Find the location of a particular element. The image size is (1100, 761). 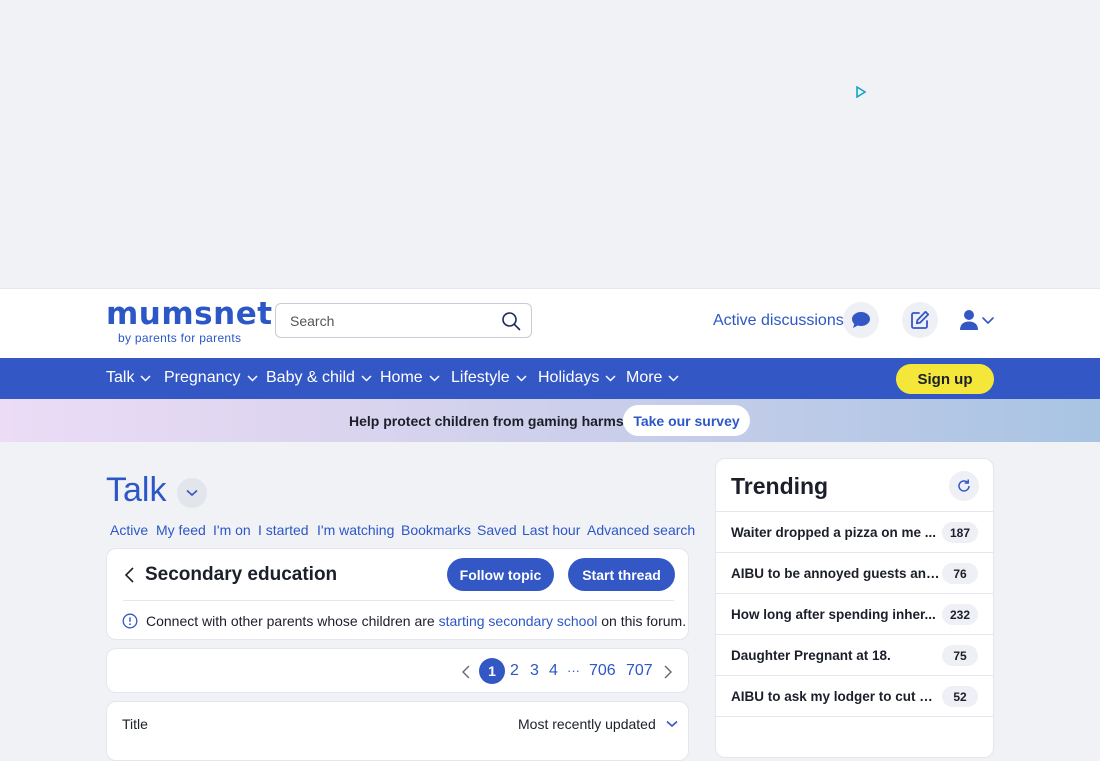

follow-topic-button: Follow topic is located at coordinates (500, 574).